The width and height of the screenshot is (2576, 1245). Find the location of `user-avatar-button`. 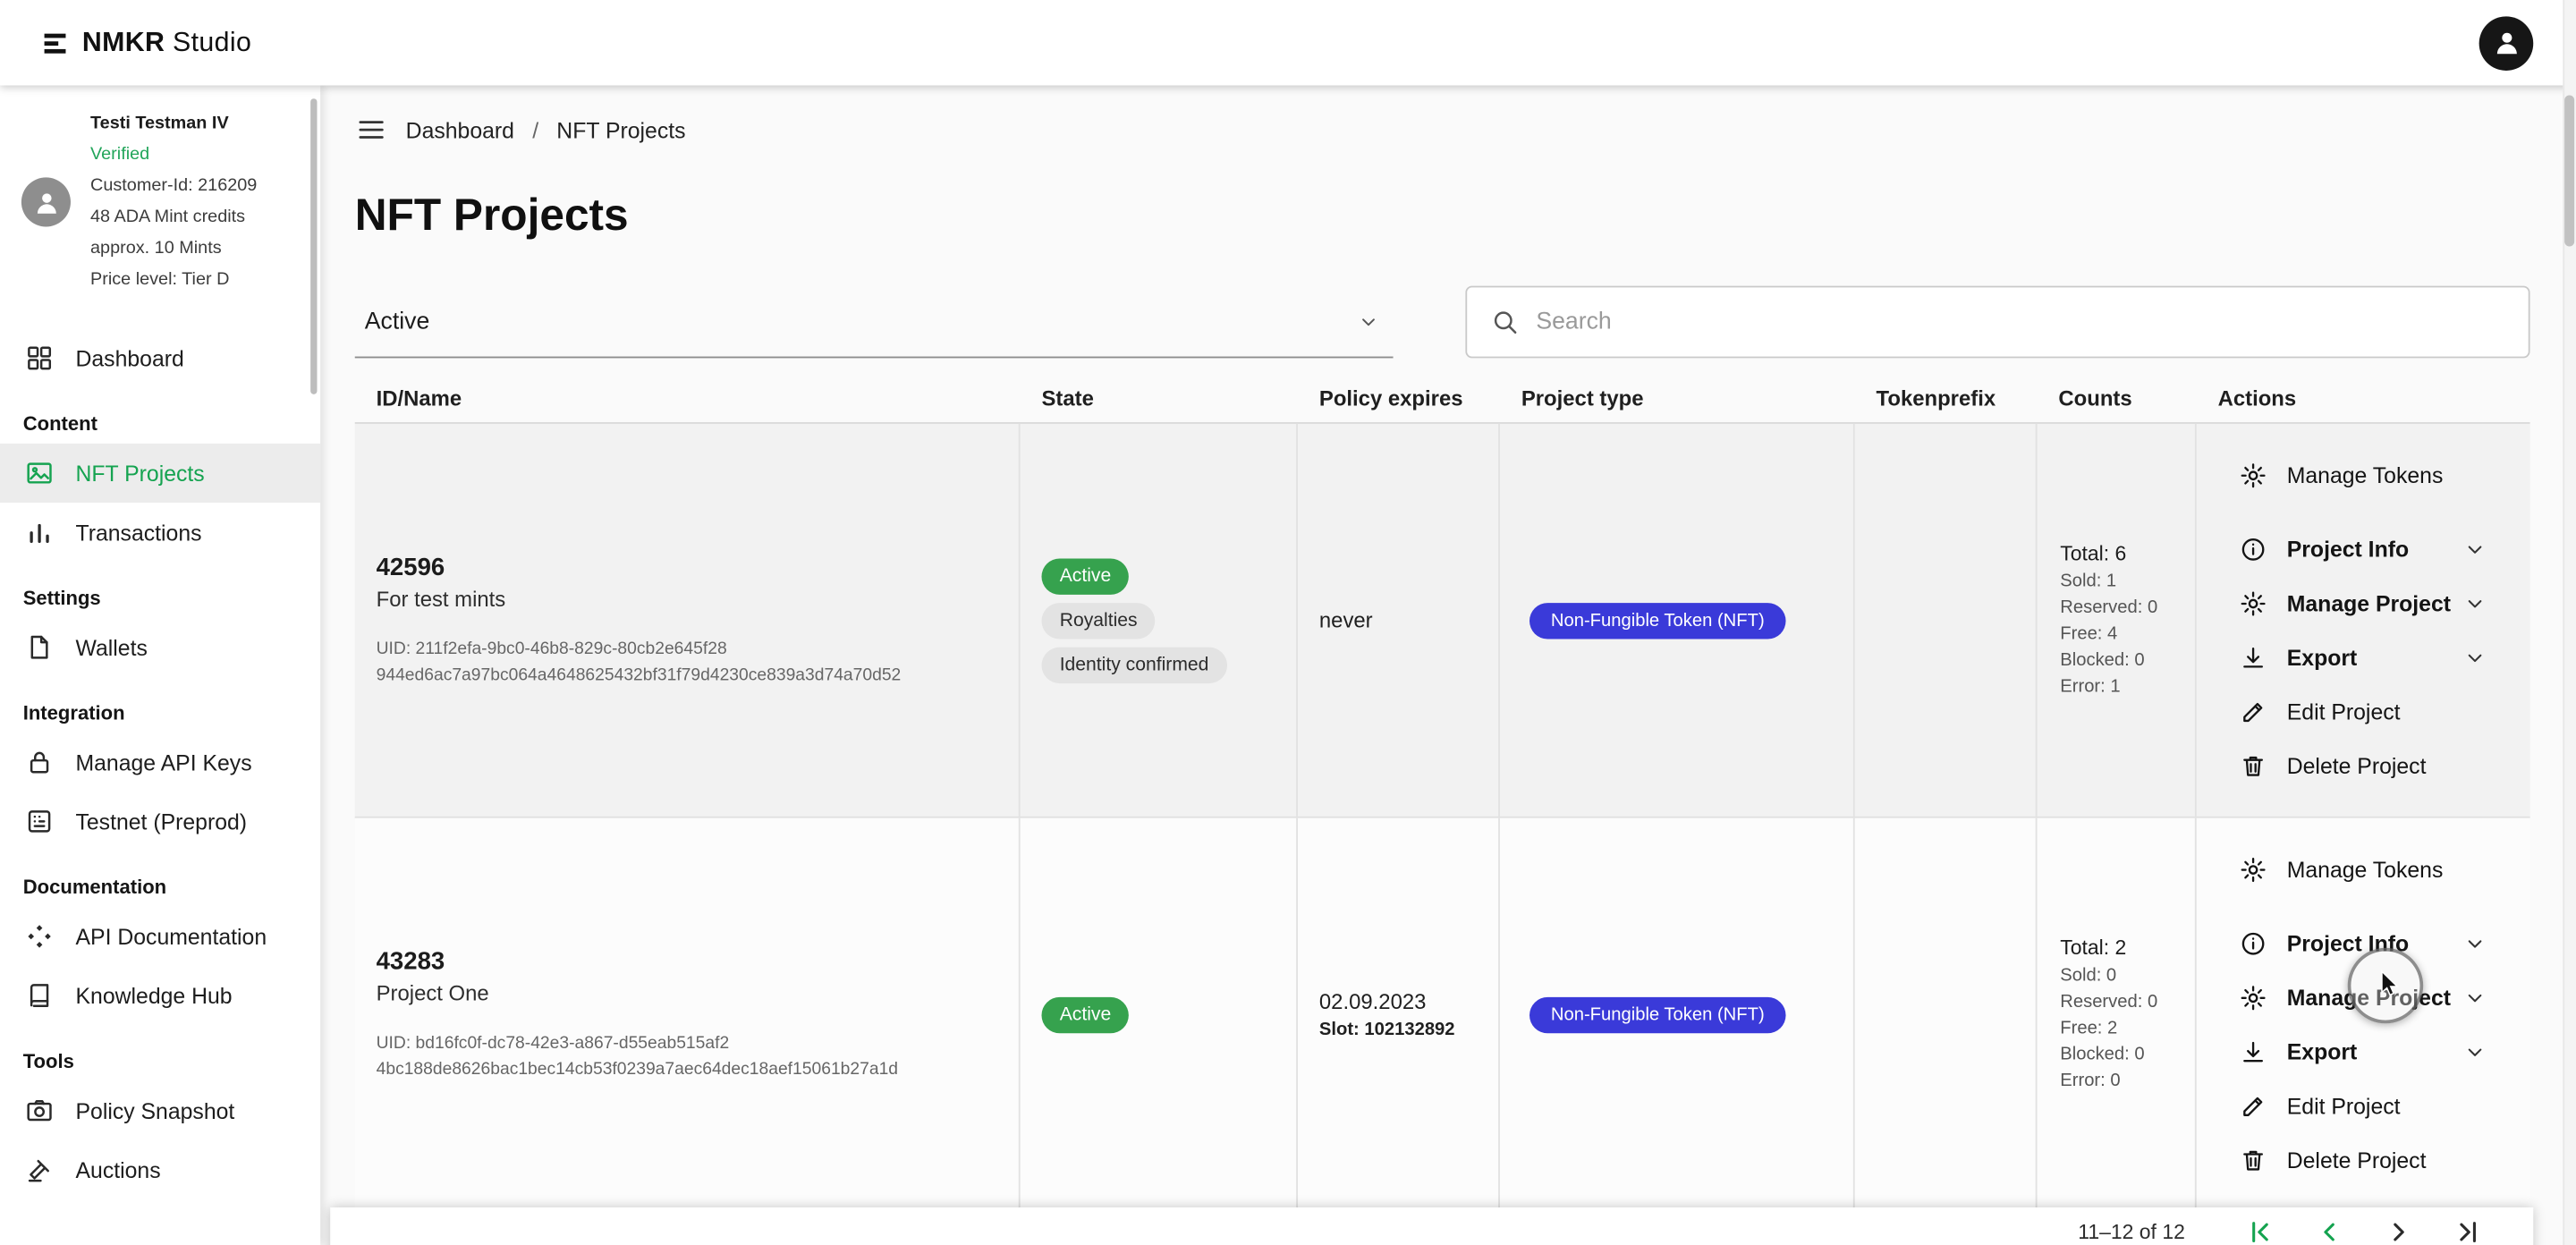

user-avatar-button is located at coordinates (2506, 43).